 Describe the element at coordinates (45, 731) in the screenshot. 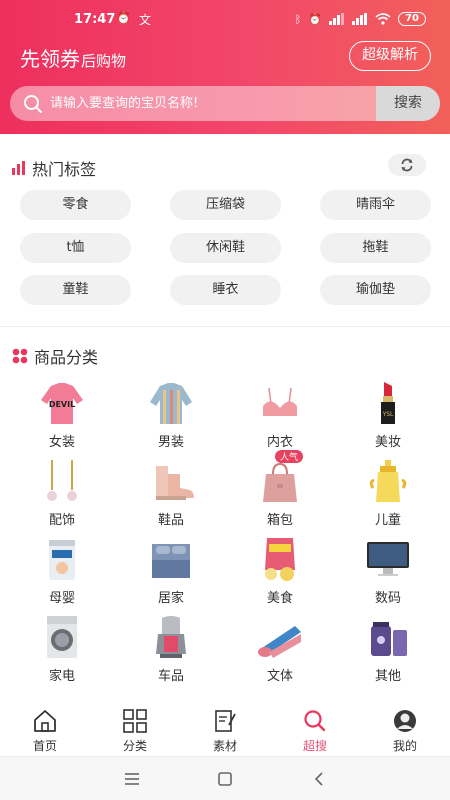

I see `nav-home: 首页` at that location.